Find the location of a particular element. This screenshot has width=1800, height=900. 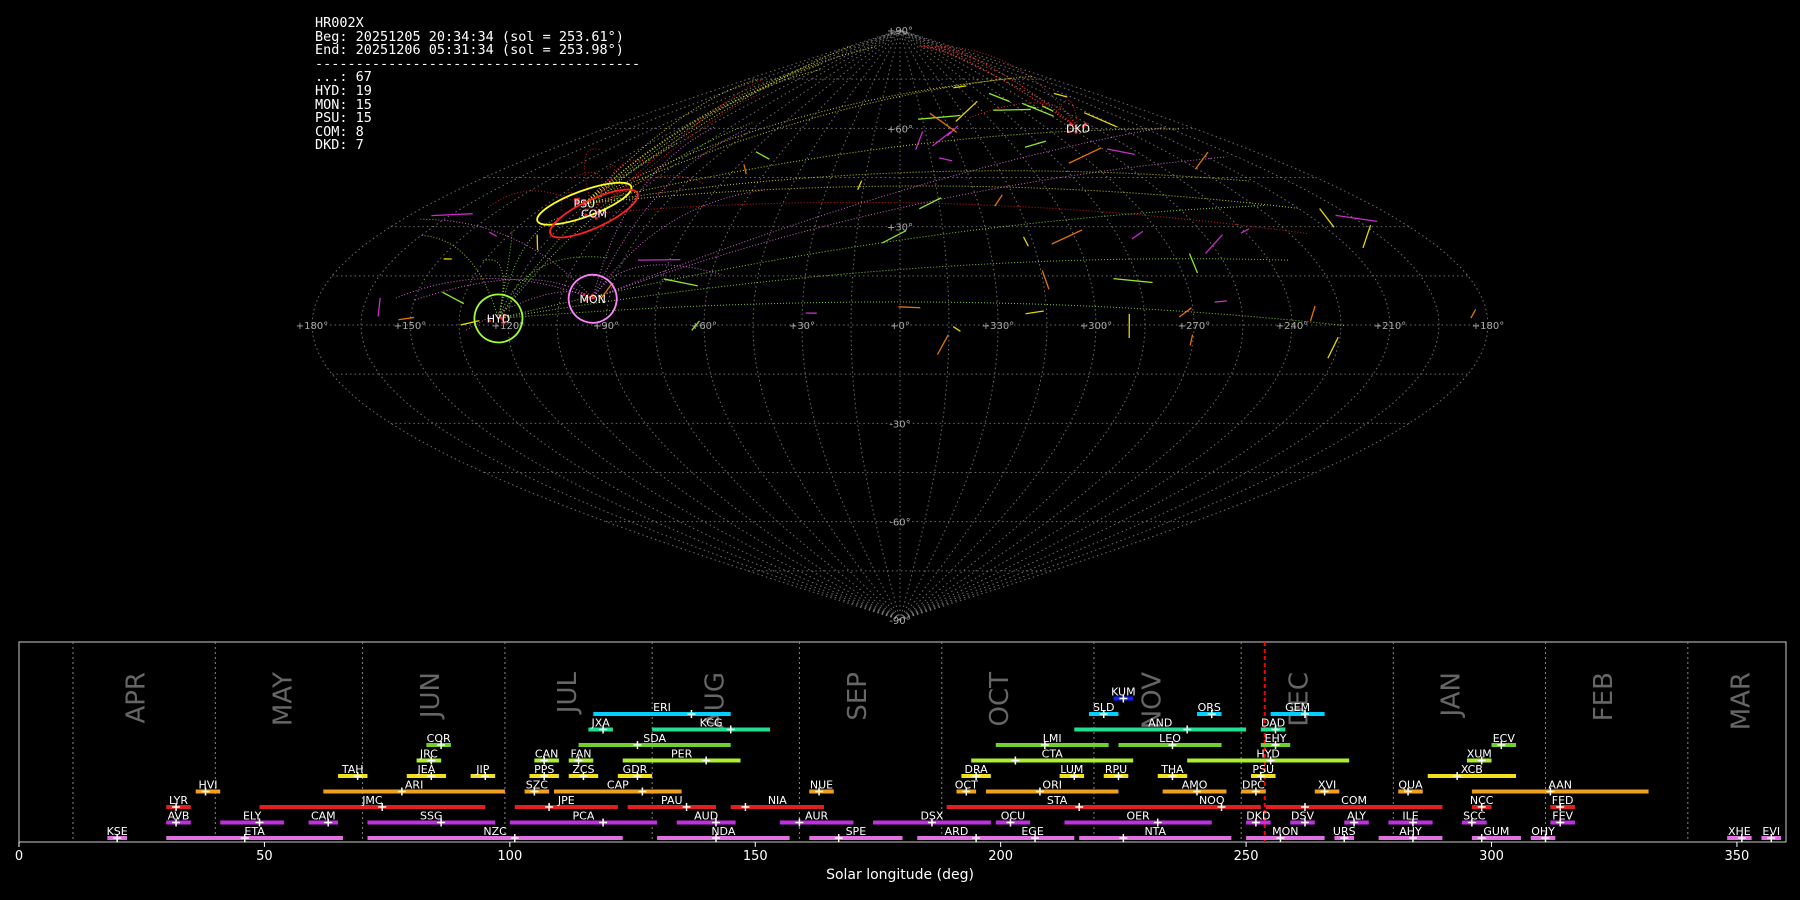

shower-label: SDA is located at coordinates (654, 738).